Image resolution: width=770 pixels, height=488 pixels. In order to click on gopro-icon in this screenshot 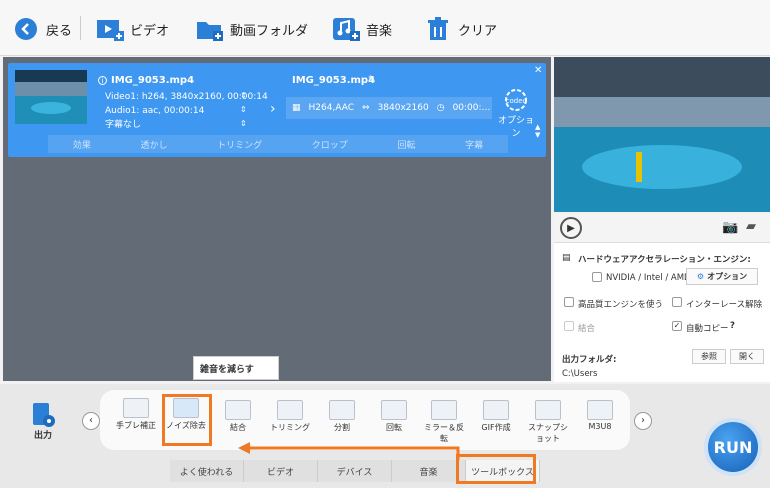, I will do `click(136, 408)`.